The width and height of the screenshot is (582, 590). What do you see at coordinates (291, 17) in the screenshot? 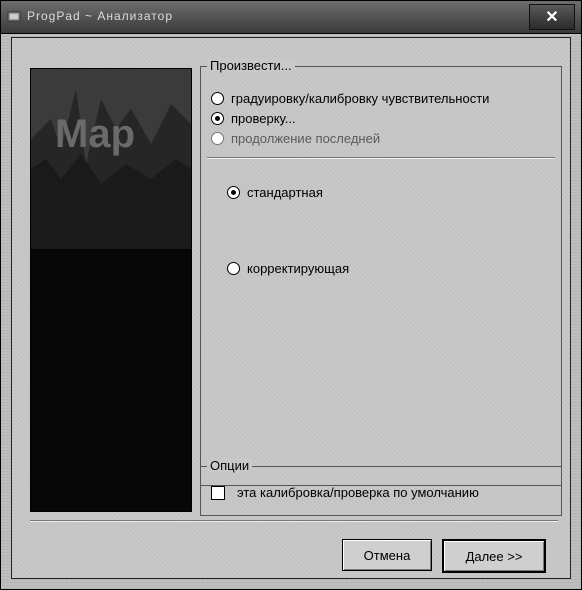
I see `title-bar: ProgPad ~ Анализатор ✕` at bounding box center [291, 17].